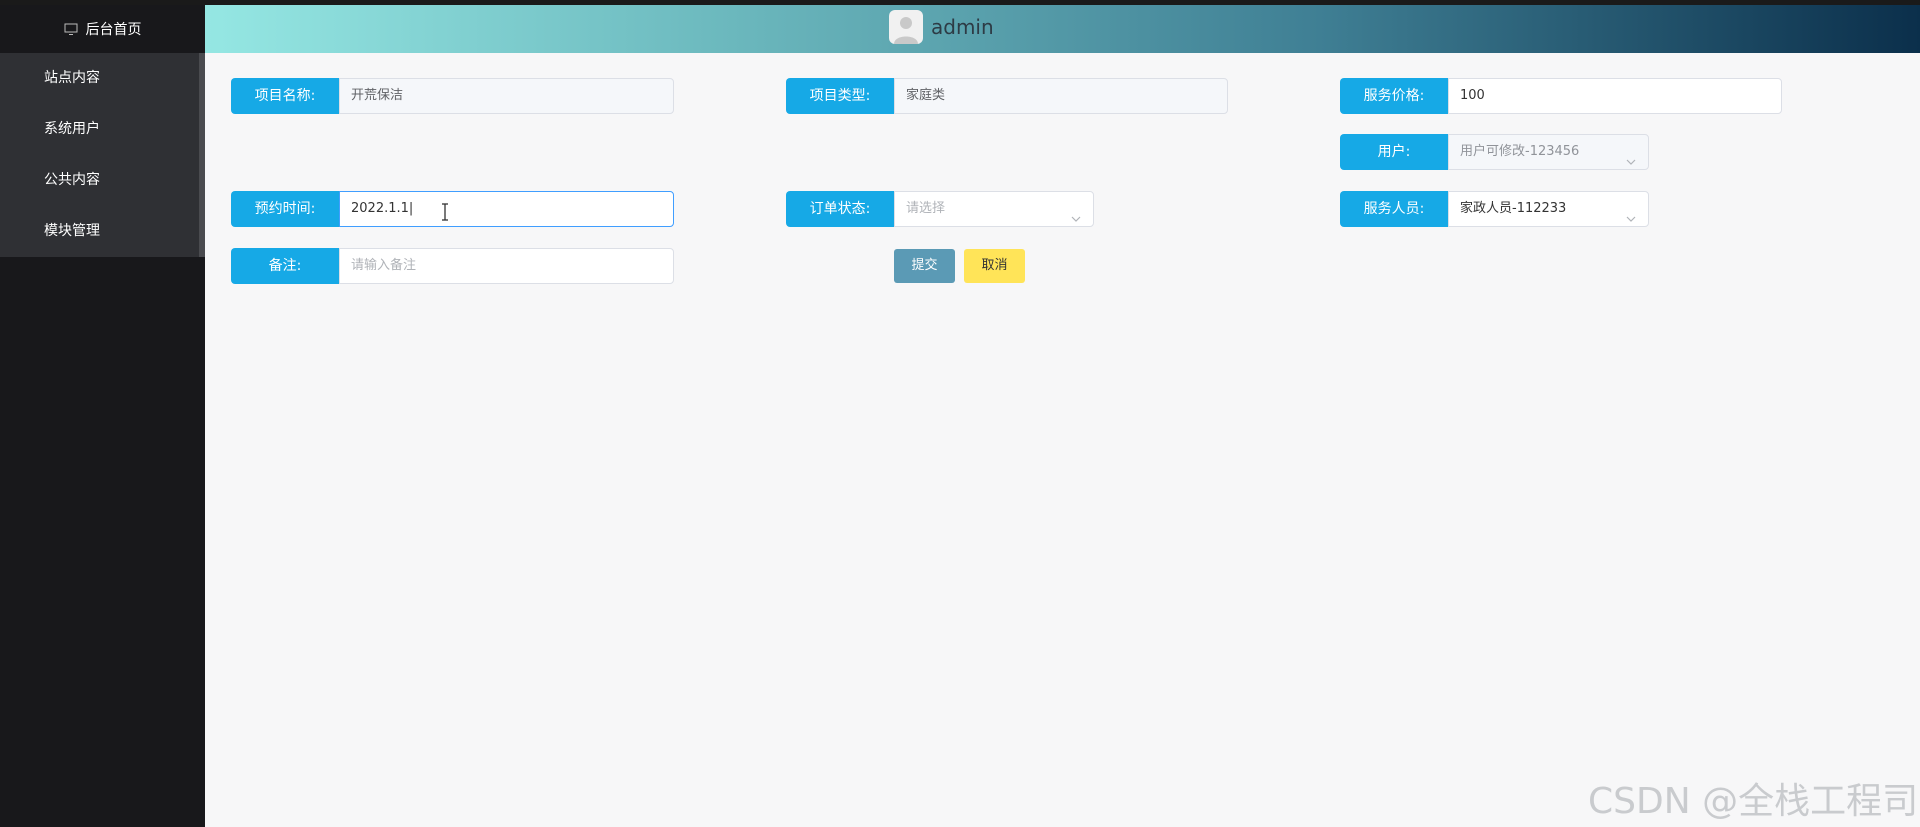  I want to click on remark-input: 请输入备注, so click(506, 266).